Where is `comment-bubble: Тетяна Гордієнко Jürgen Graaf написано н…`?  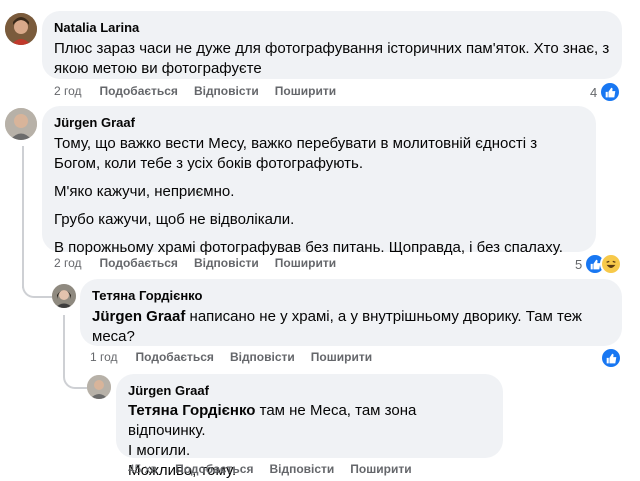
comment-bubble: Тетяна Гордієнко Jürgen Graaf написано н… is located at coordinates (351, 312).